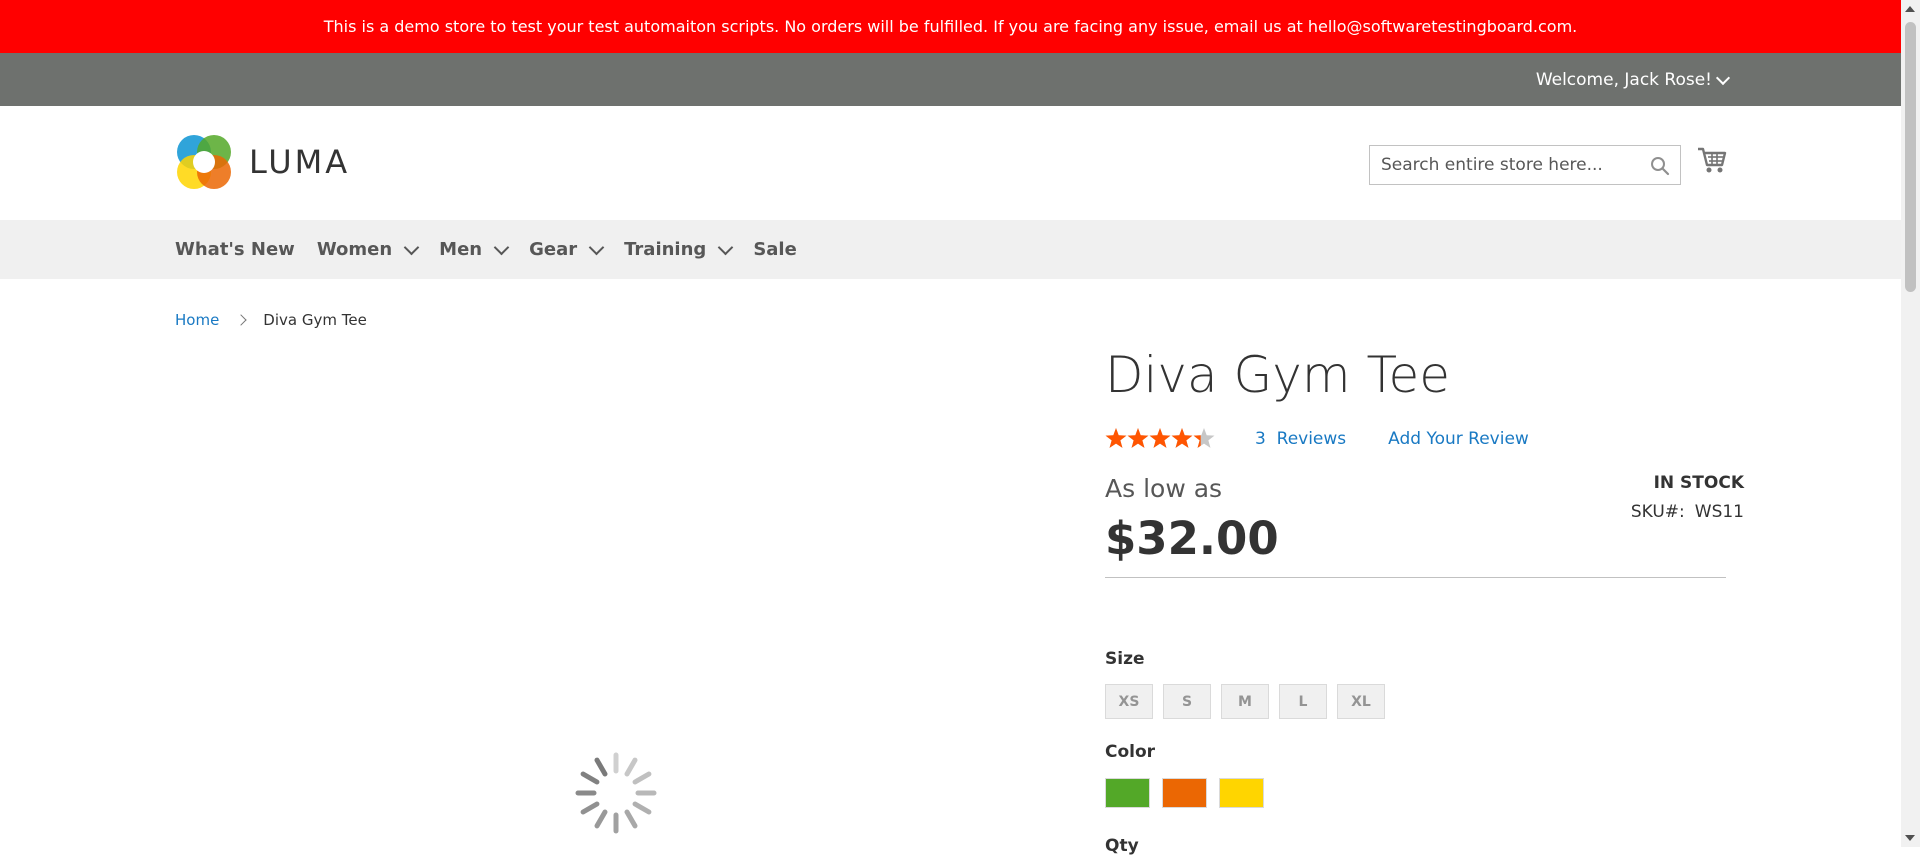 The width and height of the screenshot is (1920, 856). Describe the element at coordinates (1192, 538) in the screenshot. I see `product-price: $32.00` at that location.